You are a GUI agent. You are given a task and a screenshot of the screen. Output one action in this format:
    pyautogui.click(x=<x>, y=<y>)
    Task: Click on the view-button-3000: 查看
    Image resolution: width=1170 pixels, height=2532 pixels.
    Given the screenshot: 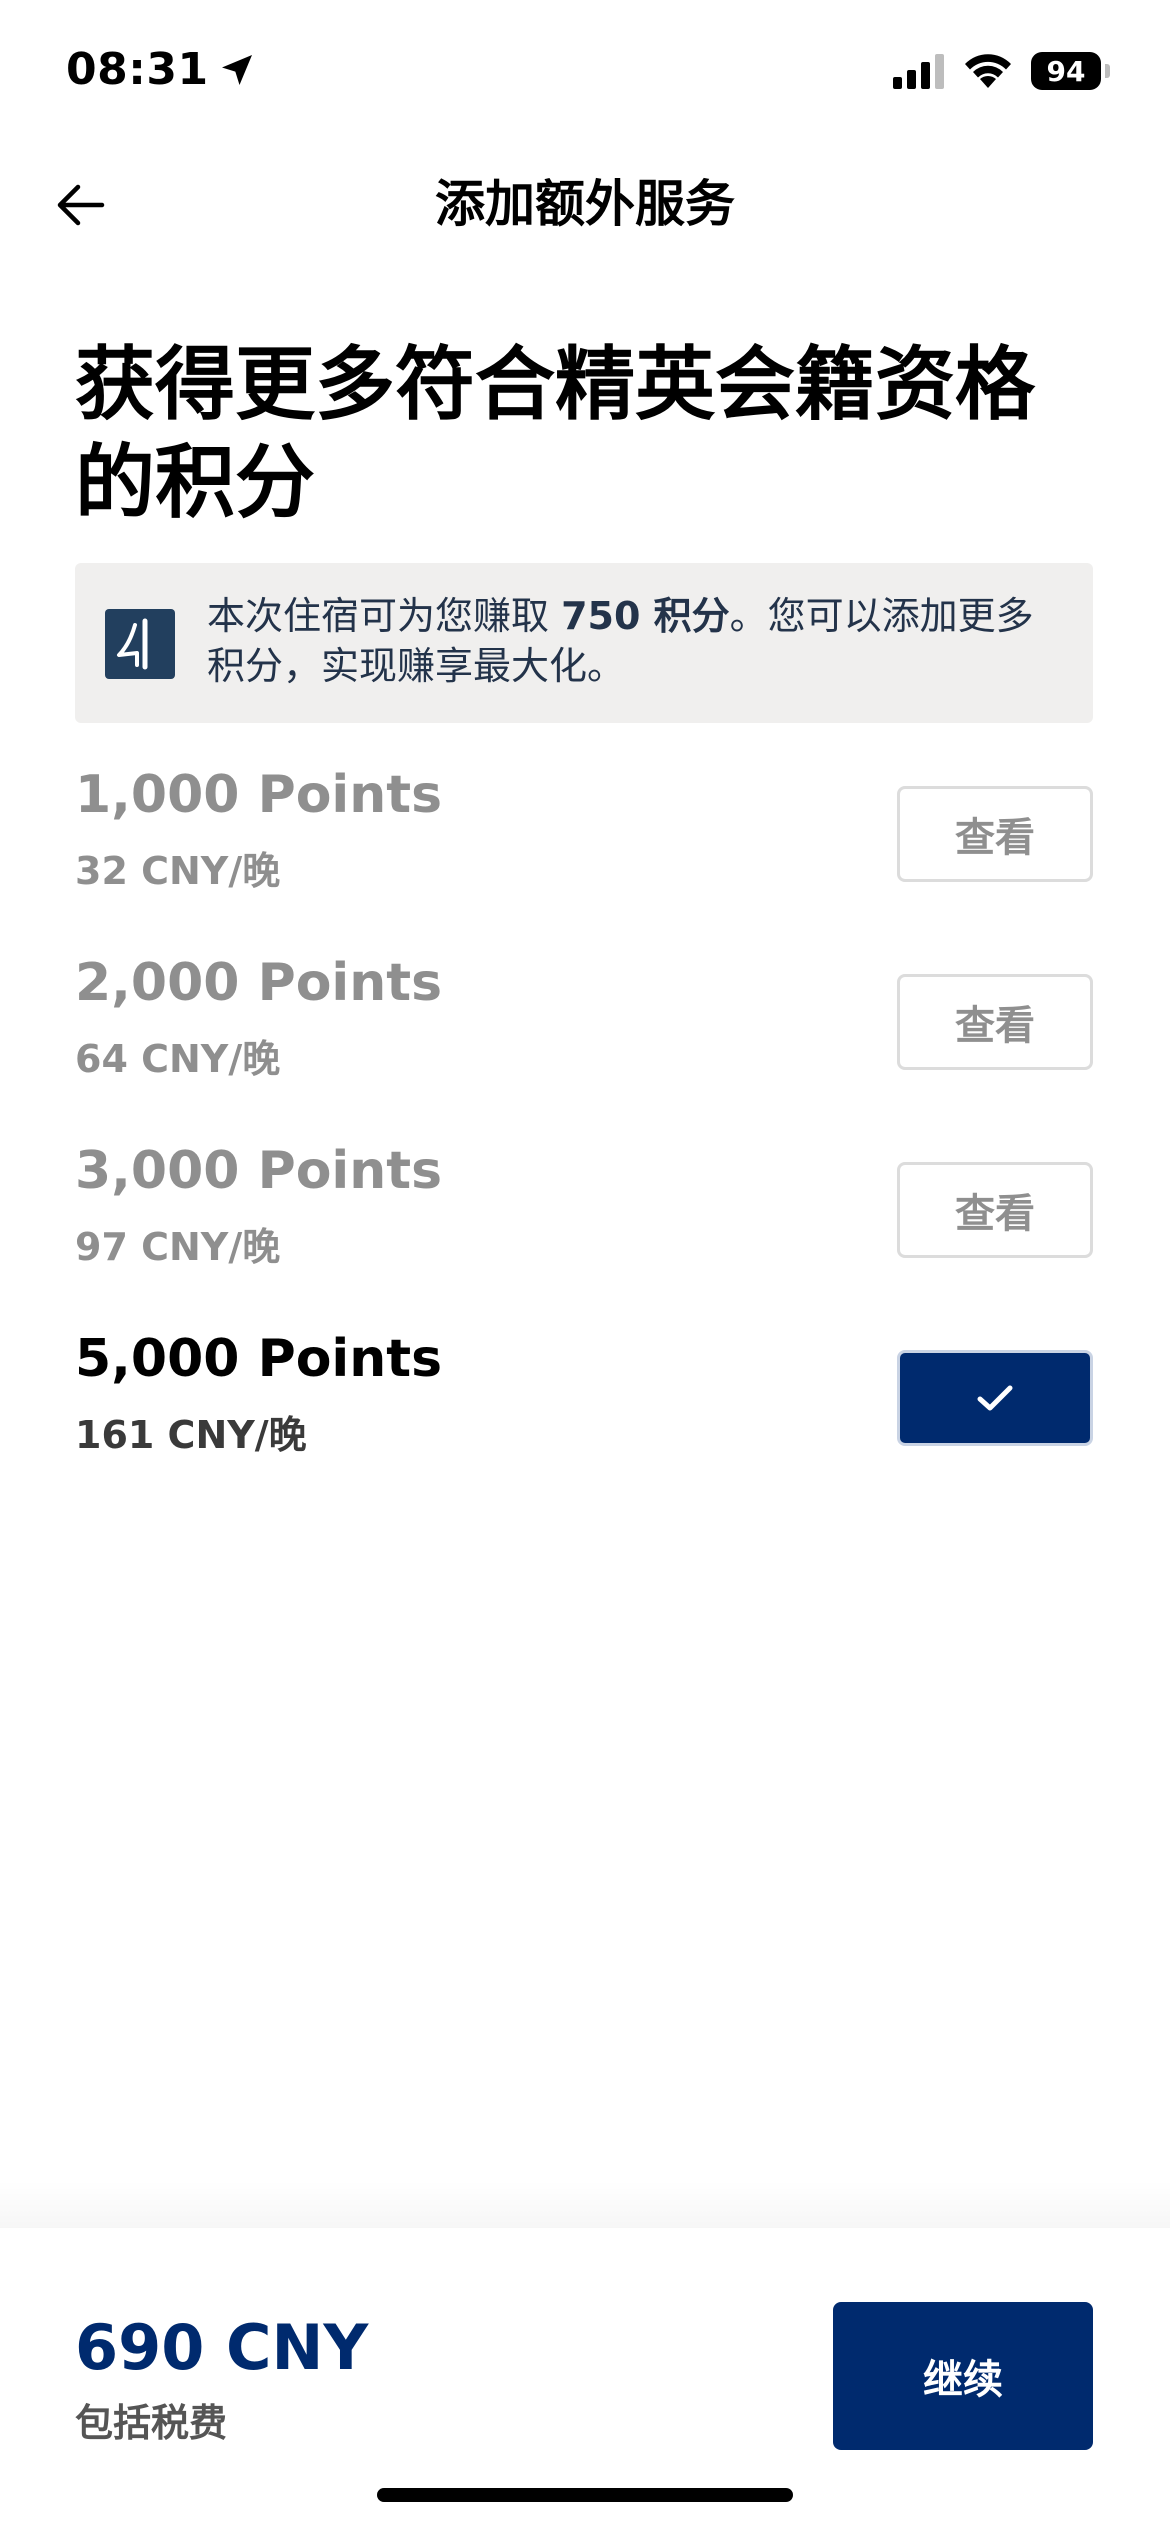 What is the action you would take?
    pyautogui.click(x=995, y=1210)
    